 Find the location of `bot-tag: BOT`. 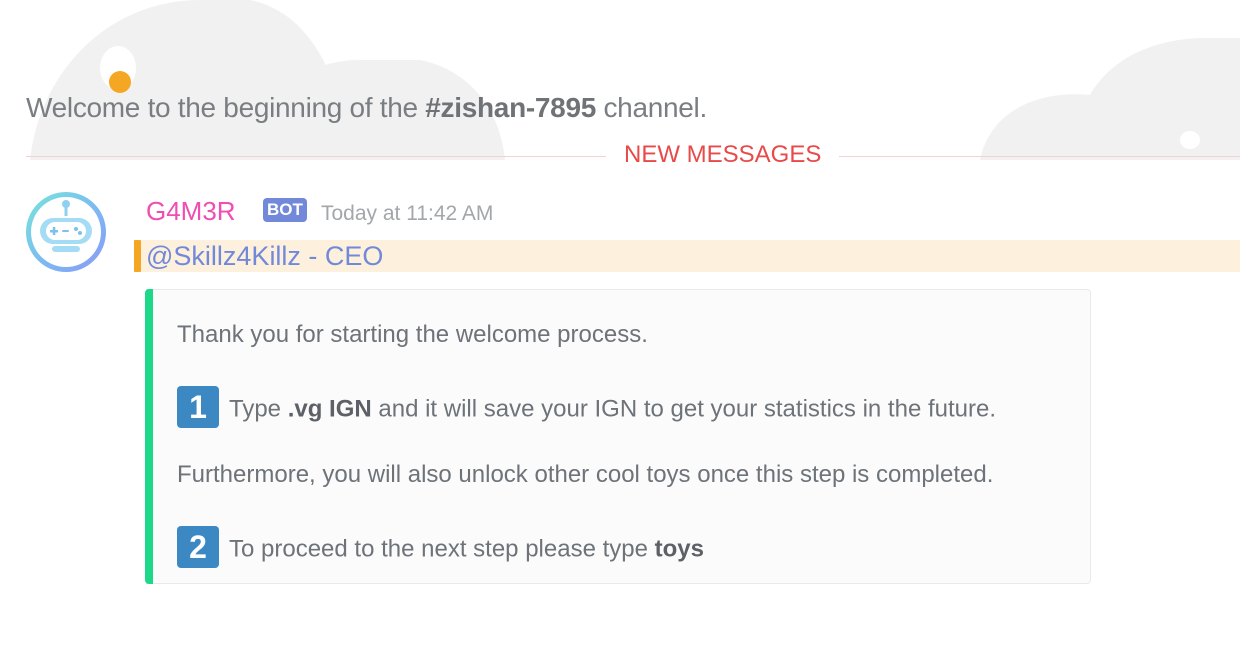

bot-tag: BOT is located at coordinates (285, 210).